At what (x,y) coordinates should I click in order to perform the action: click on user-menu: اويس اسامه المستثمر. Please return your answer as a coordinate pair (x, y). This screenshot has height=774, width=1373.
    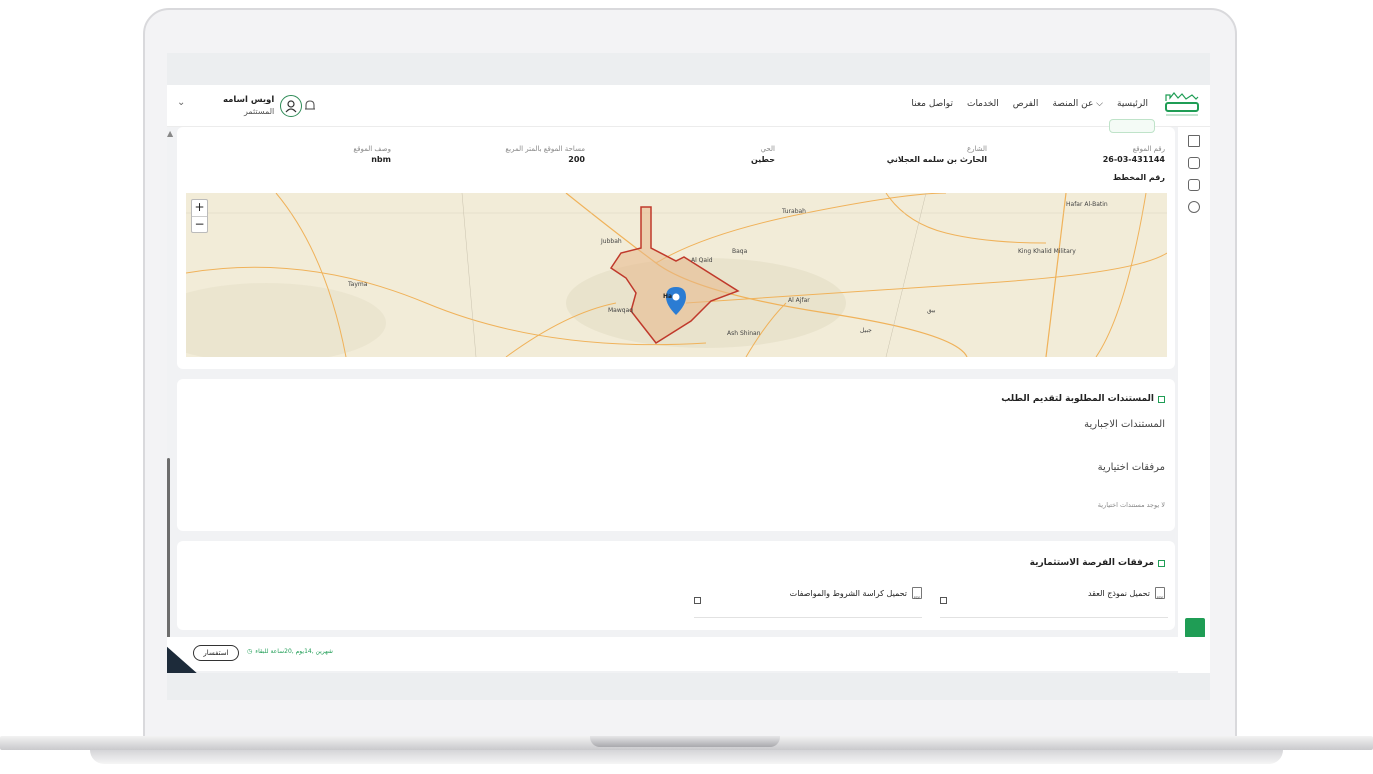
    Looking at the image, I should click on (263, 106).